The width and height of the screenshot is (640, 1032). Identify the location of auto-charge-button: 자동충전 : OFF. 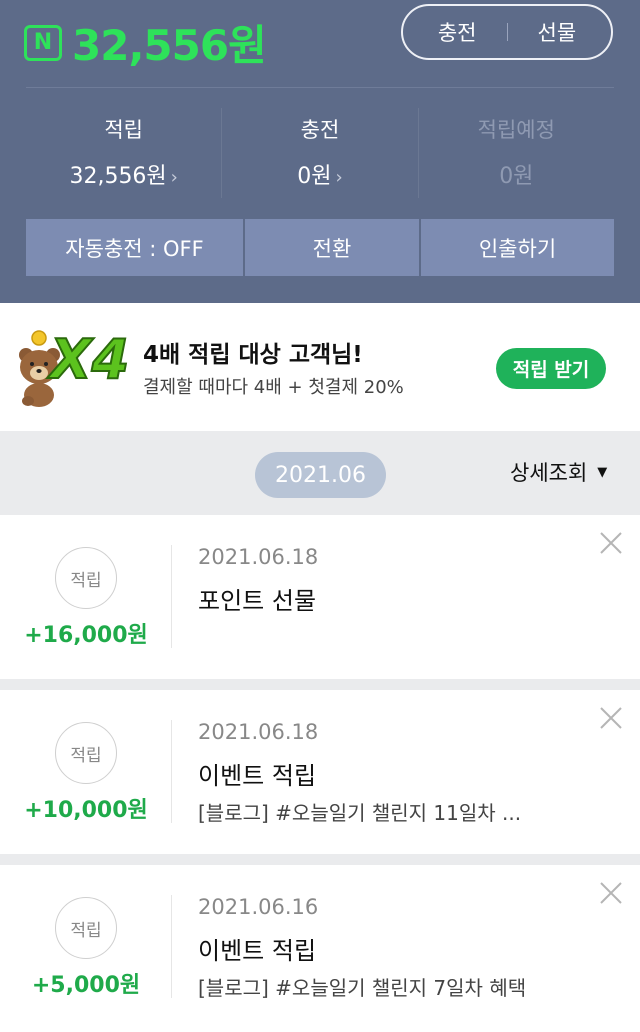
(134, 247).